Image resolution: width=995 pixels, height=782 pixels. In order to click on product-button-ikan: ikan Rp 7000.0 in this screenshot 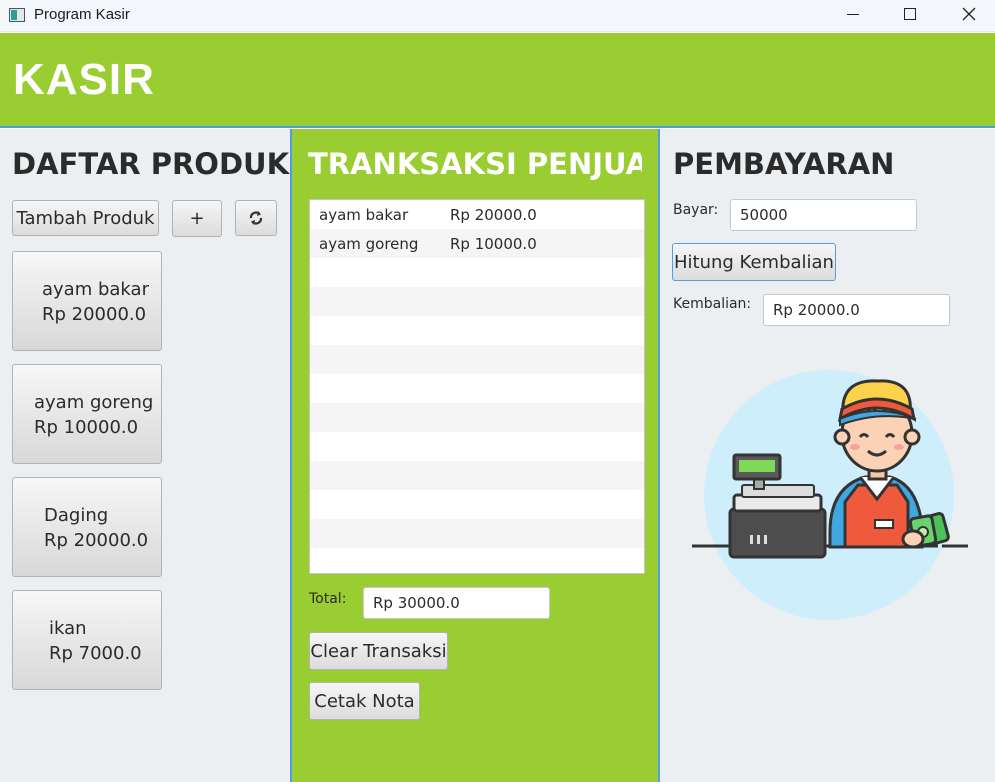, I will do `click(87, 640)`.